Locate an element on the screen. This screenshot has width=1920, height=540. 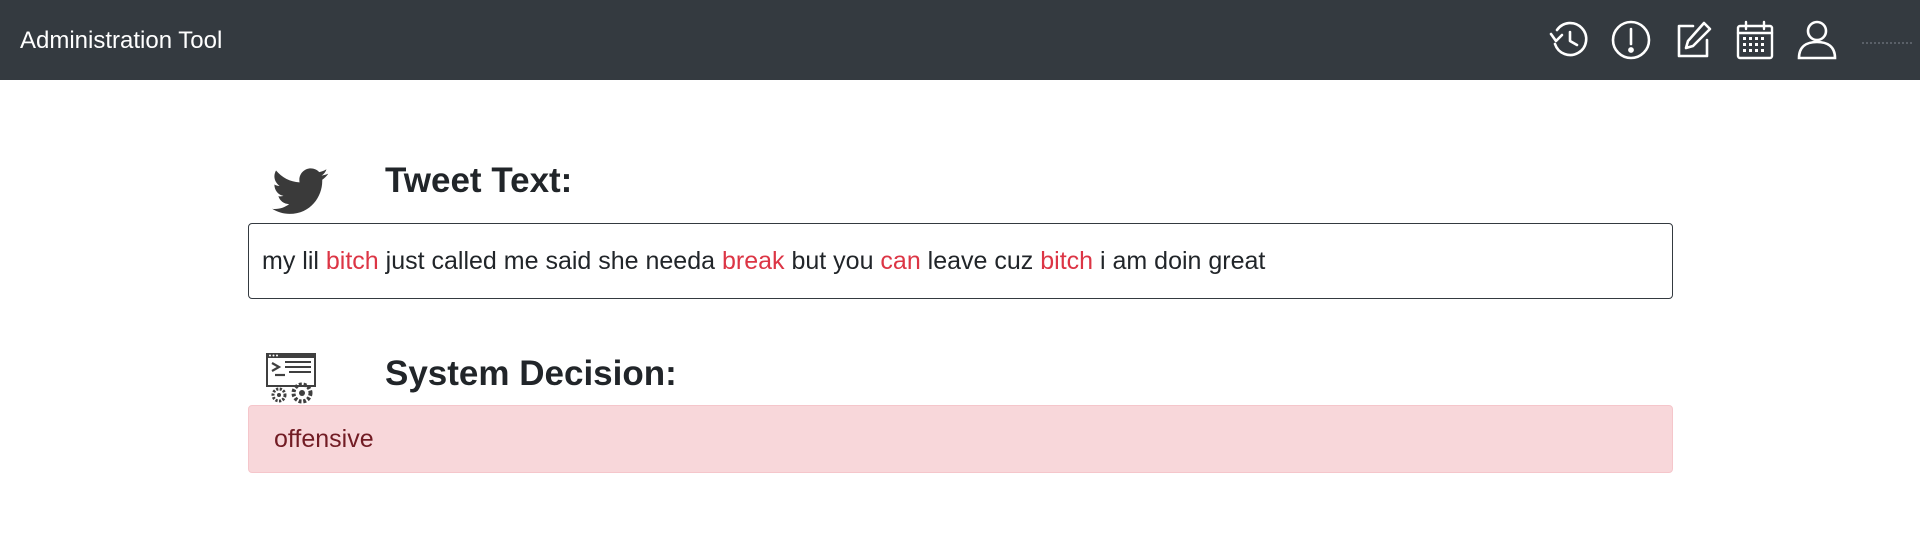
decision-value: offensive is located at coordinates (324, 438).